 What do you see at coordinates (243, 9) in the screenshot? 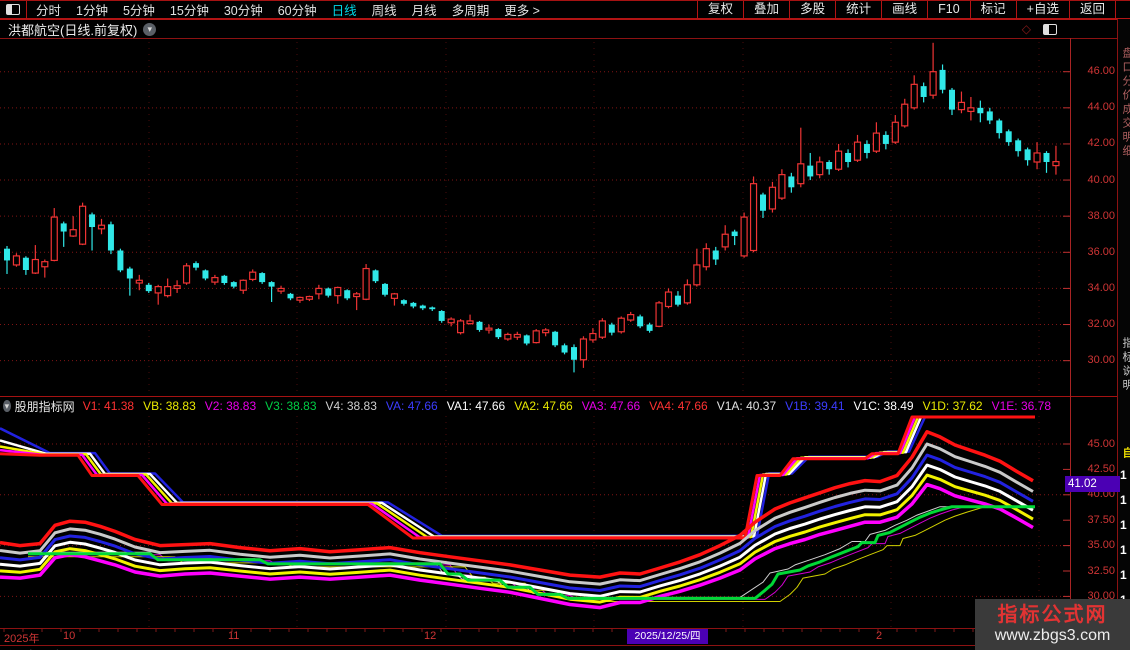
I see `period-tab-30分钟: 30分钟` at bounding box center [243, 9].